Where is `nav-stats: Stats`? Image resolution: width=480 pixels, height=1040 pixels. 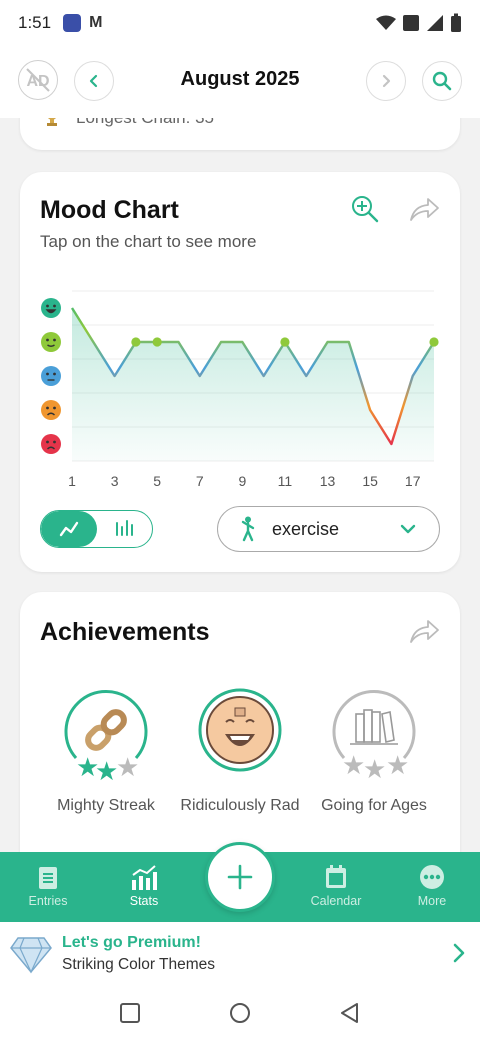 nav-stats: Stats is located at coordinates (144, 887).